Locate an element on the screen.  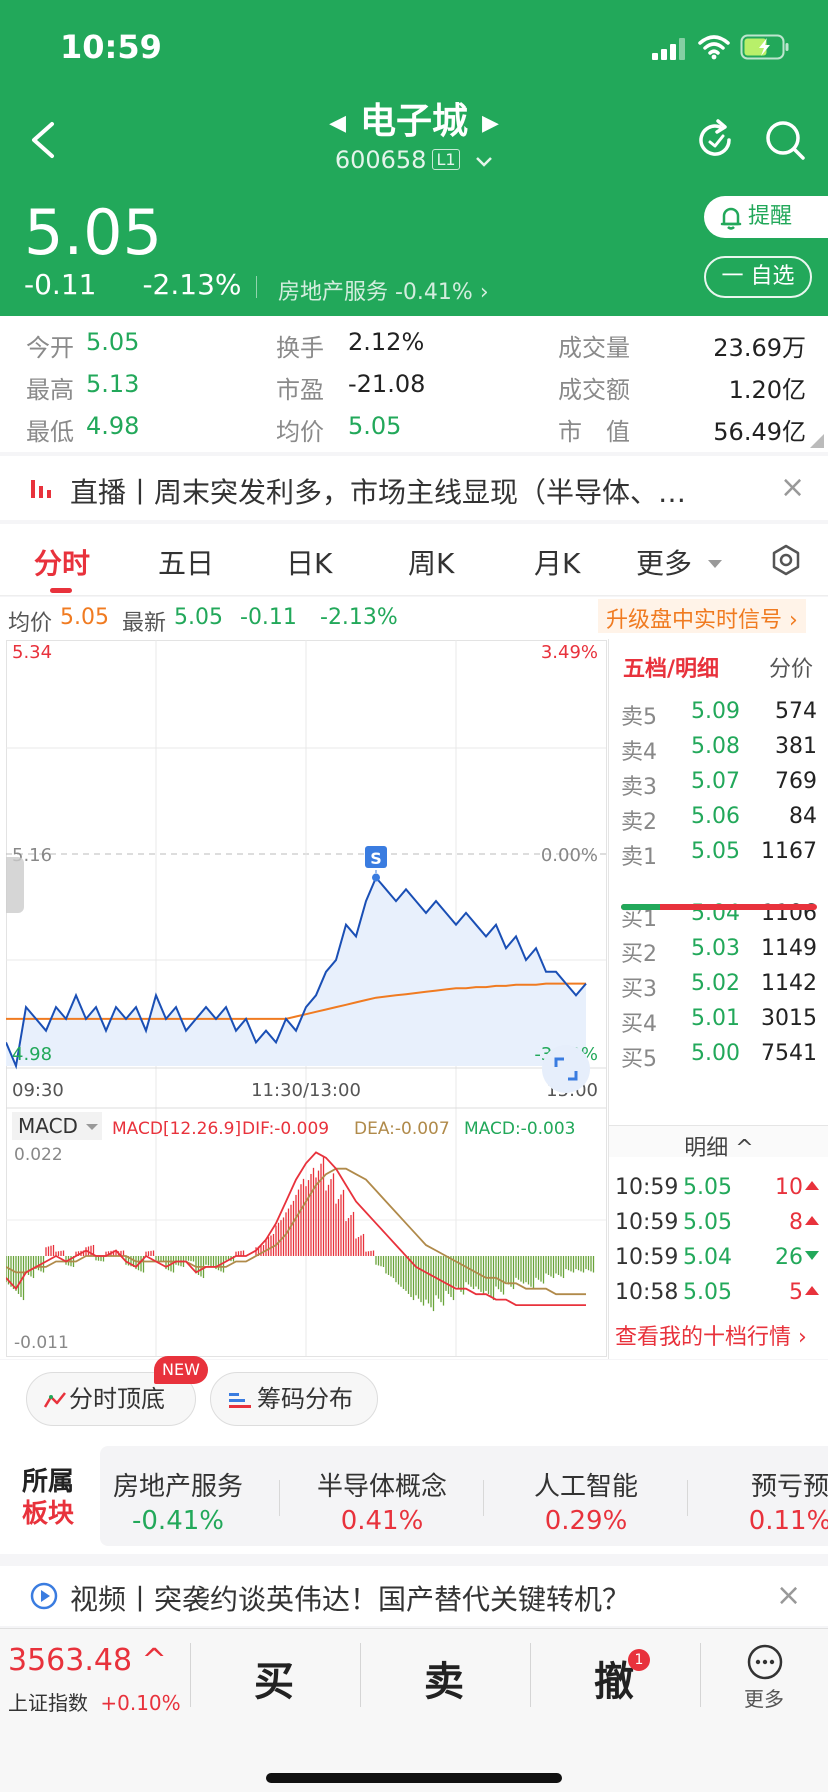
ask-row: 卖4 5.08 381 is located at coordinates (718, 754).